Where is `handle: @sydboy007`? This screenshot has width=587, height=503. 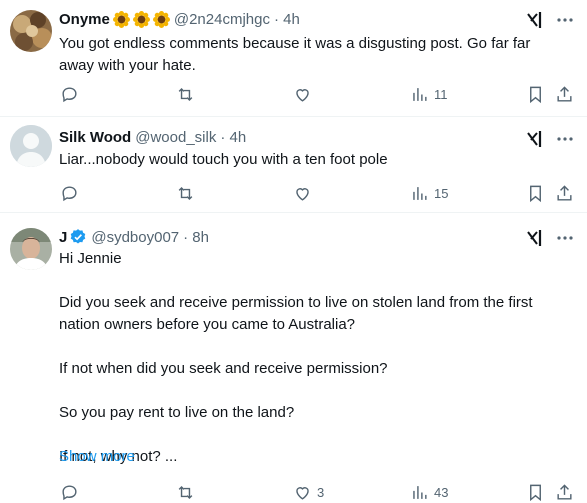 handle: @sydboy007 is located at coordinates (135, 237).